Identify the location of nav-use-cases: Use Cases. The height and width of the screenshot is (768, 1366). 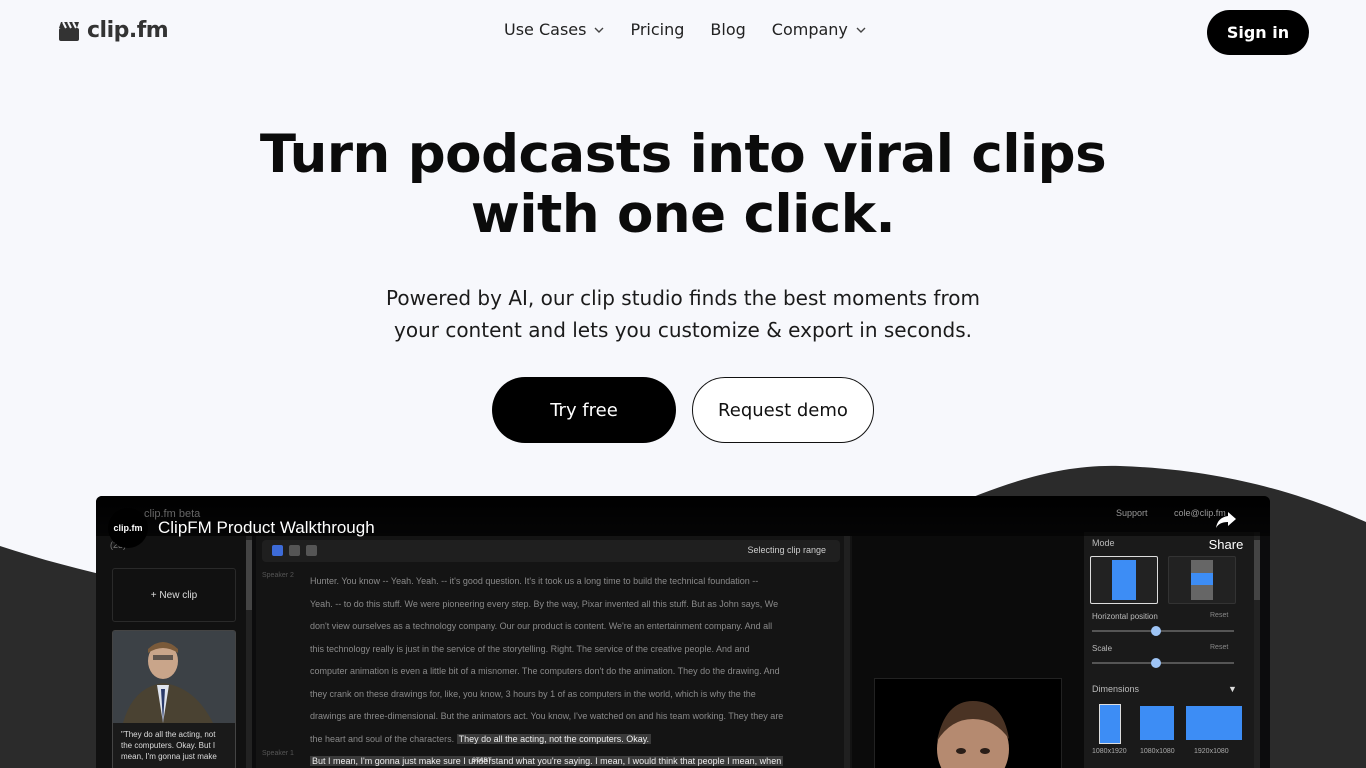
(554, 29).